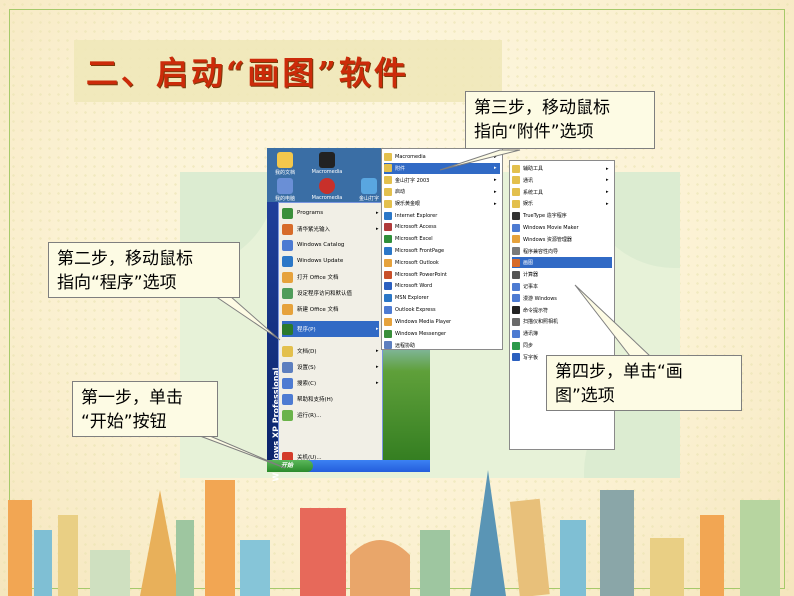 This screenshot has width=794, height=596. Describe the element at coordinates (529, 547) in the screenshot. I see `leaning-tower` at that location.